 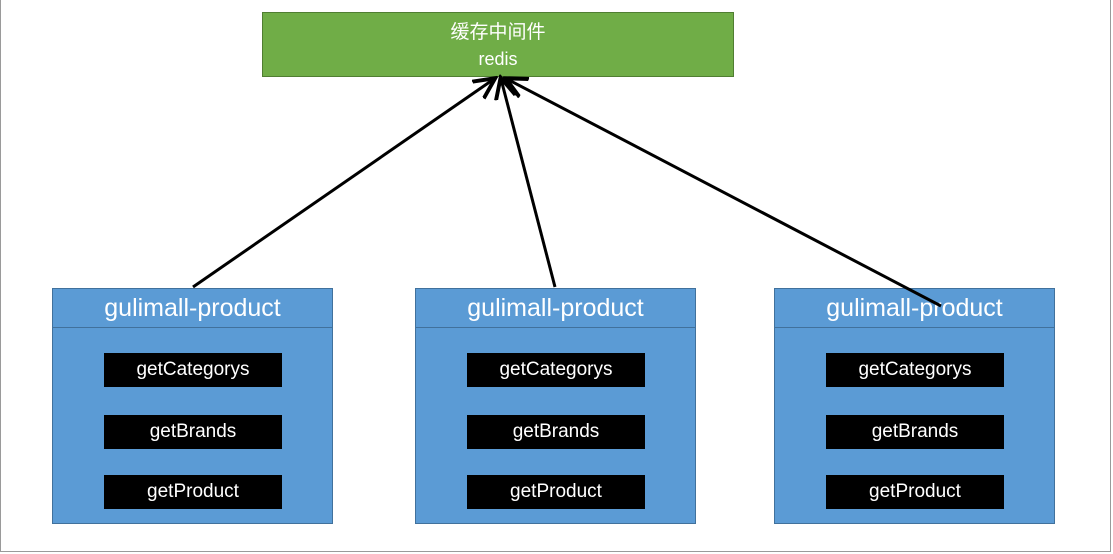 I want to click on cache-middleware-box: 缓存中间件 redis, so click(x=498, y=44).